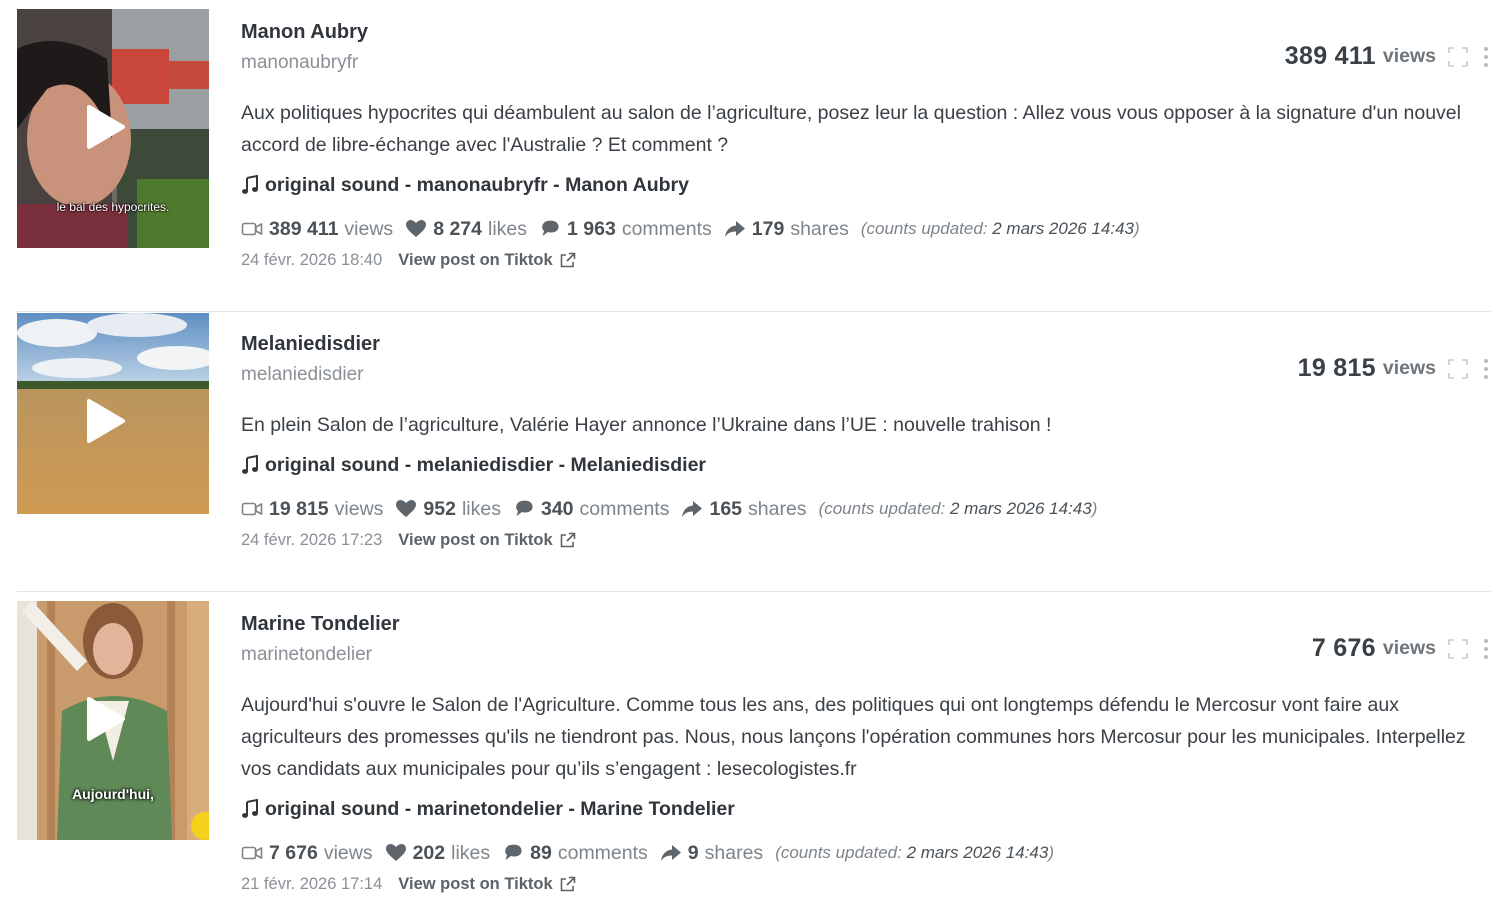 Image resolution: width=1510 pixels, height=914 pixels. I want to click on thumbnail-caption: le bal des hypocrites., so click(113, 207).